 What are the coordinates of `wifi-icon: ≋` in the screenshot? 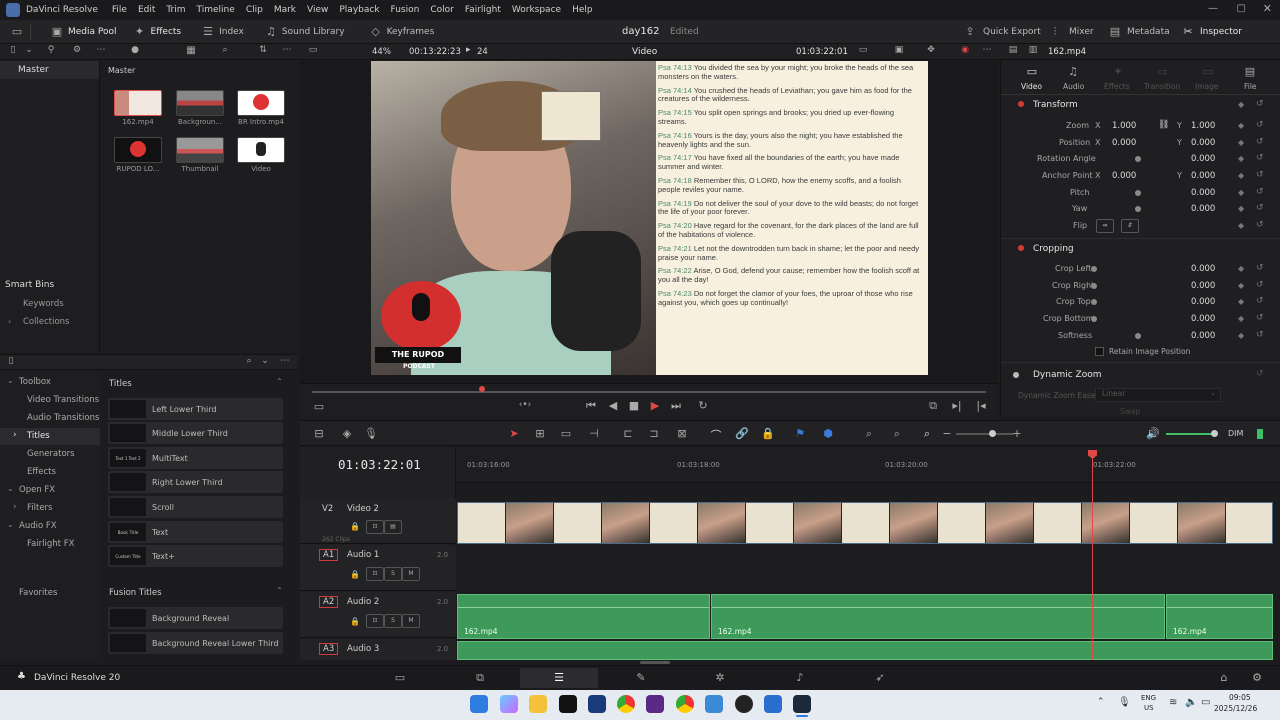 It's located at (1173, 702).